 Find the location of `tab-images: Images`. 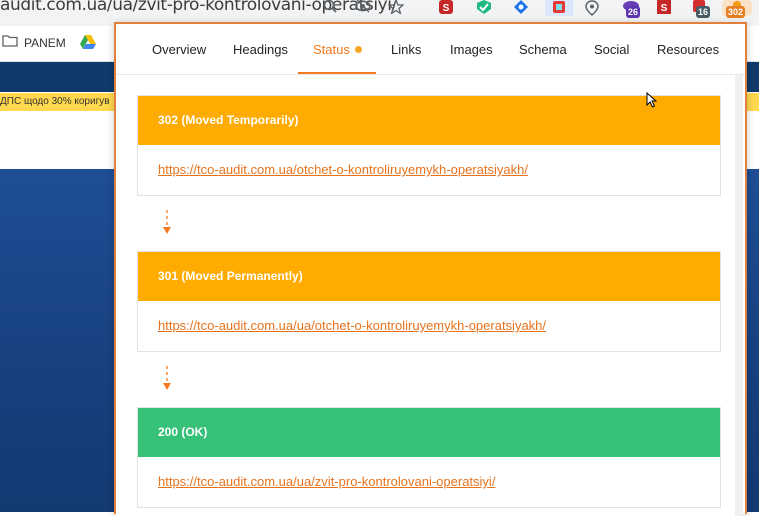

tab-images: Images is located at coordinates (471, 49).